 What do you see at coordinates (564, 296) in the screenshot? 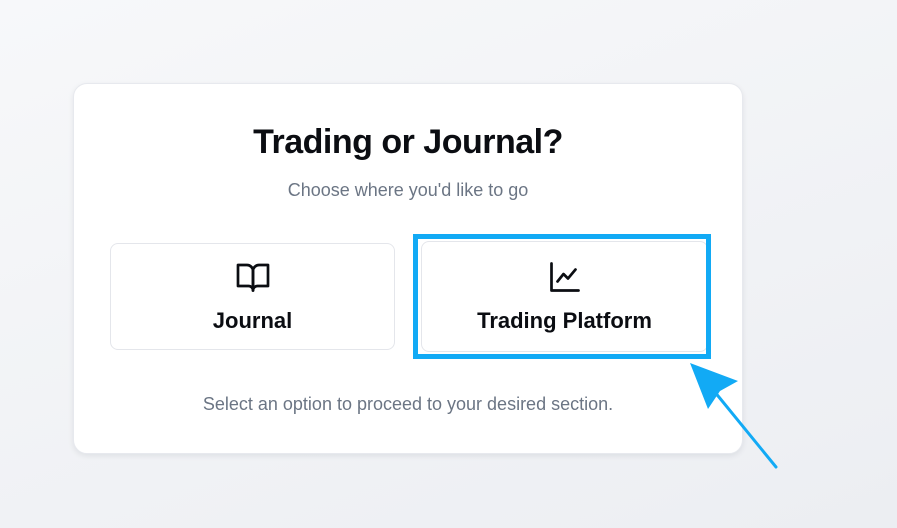
I see `trading-platform-option-button: Trading Platform` at bounding box center [564, 296].